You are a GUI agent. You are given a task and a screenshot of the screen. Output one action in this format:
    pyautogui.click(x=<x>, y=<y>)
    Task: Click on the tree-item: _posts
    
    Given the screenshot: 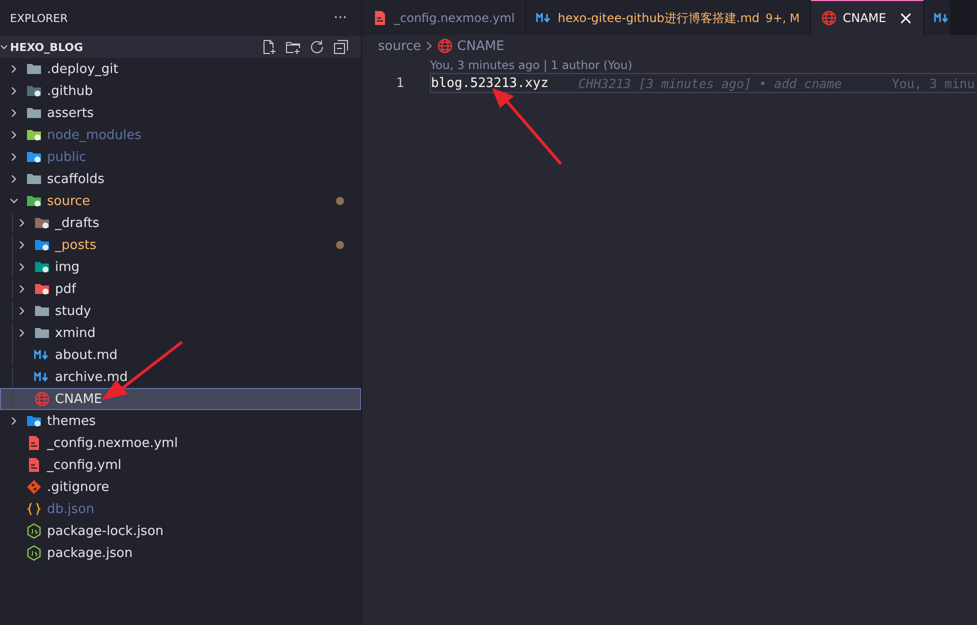 What is the action you would take?
    pyautogui.click(x=180, y=245)
    